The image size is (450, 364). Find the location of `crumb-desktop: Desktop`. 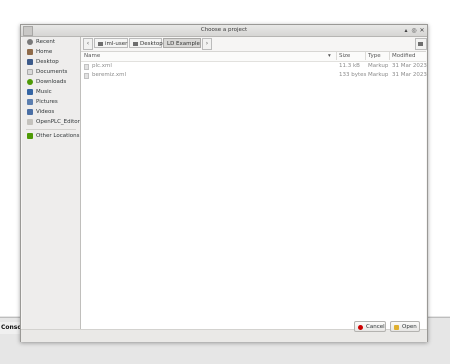

crumb-desktop: Desktop is located at coordinates (146, 43).